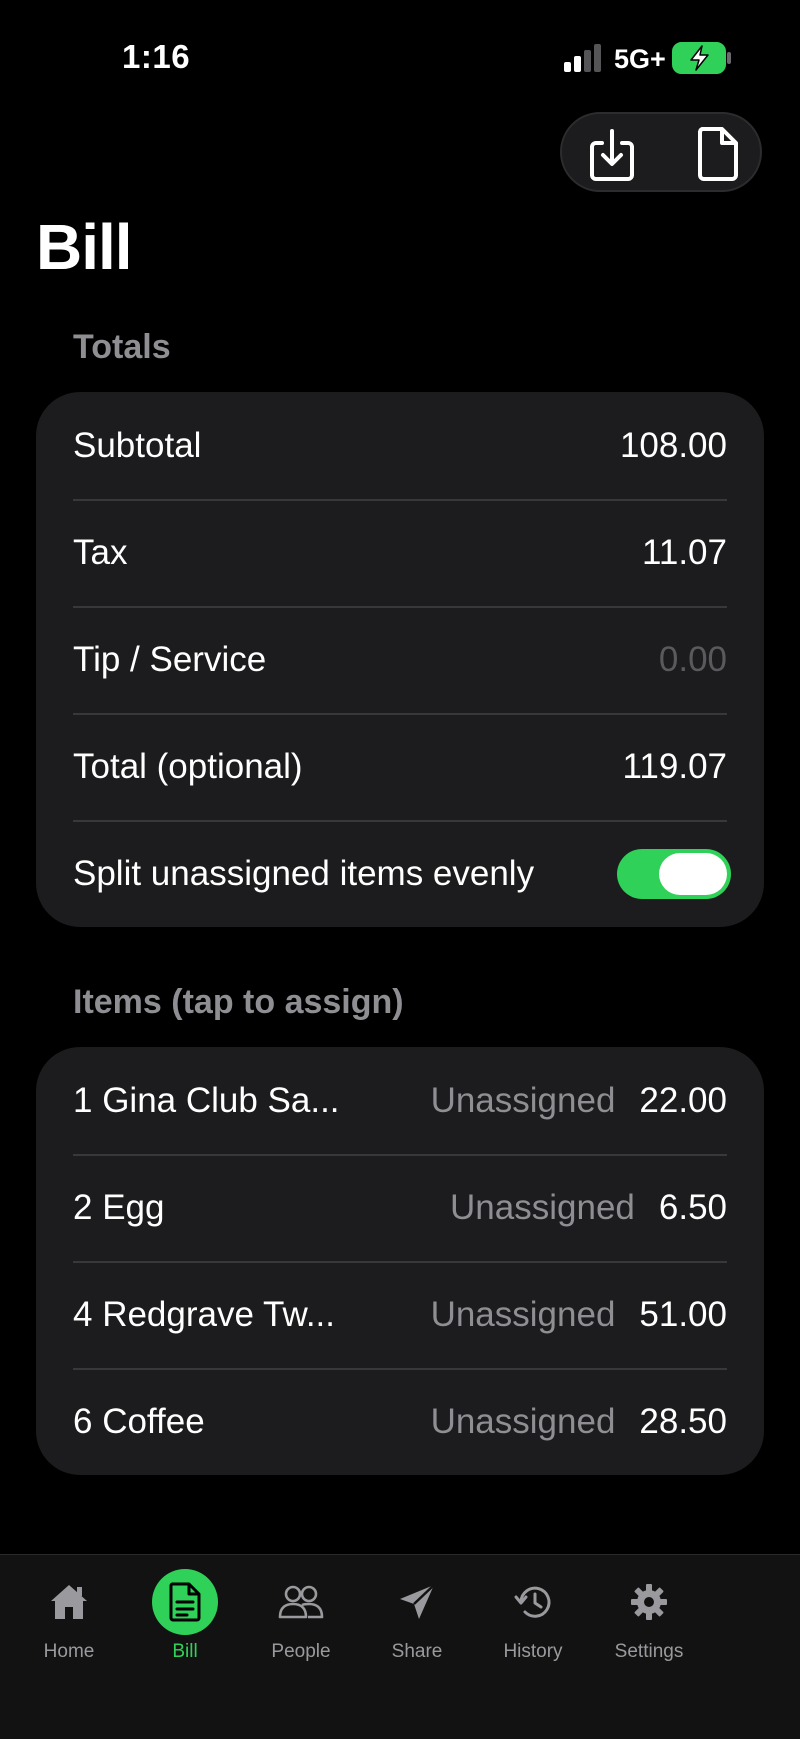 The image size is (800, 1739). I want to click on tab-label: People, so click(301, 1651).